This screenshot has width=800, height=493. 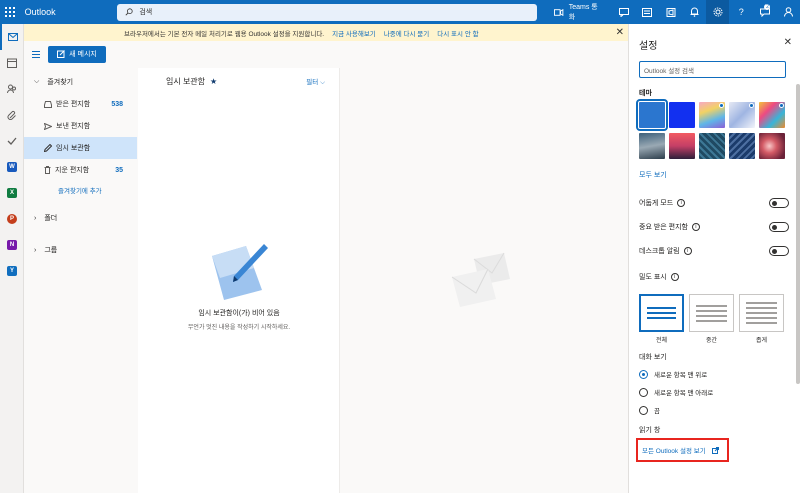 I want to click on dark-mode-toggle, so click(x=779, y=203).